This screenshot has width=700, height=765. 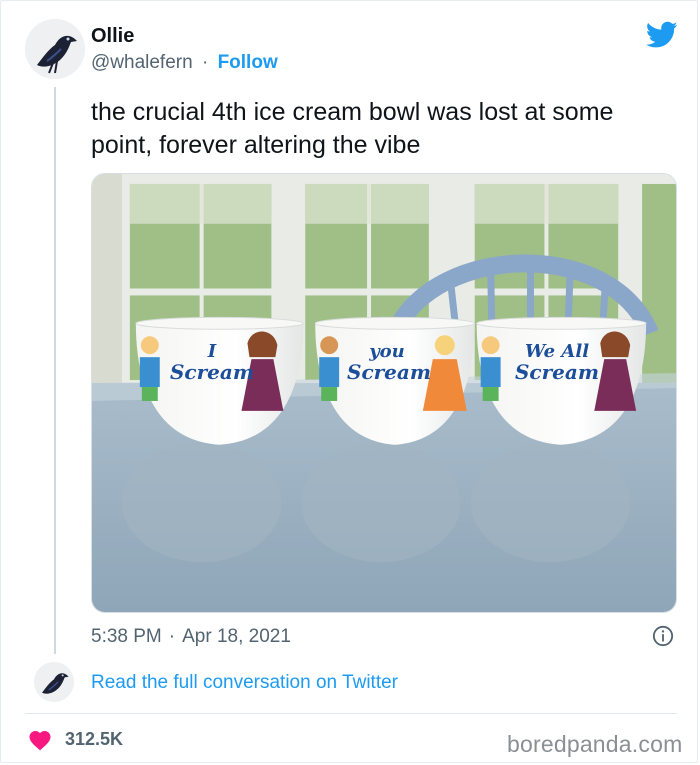 What do you see at coordinates (40, 740) in the screenshot?
I see `heart-icon` at bounding box center [40, 740].